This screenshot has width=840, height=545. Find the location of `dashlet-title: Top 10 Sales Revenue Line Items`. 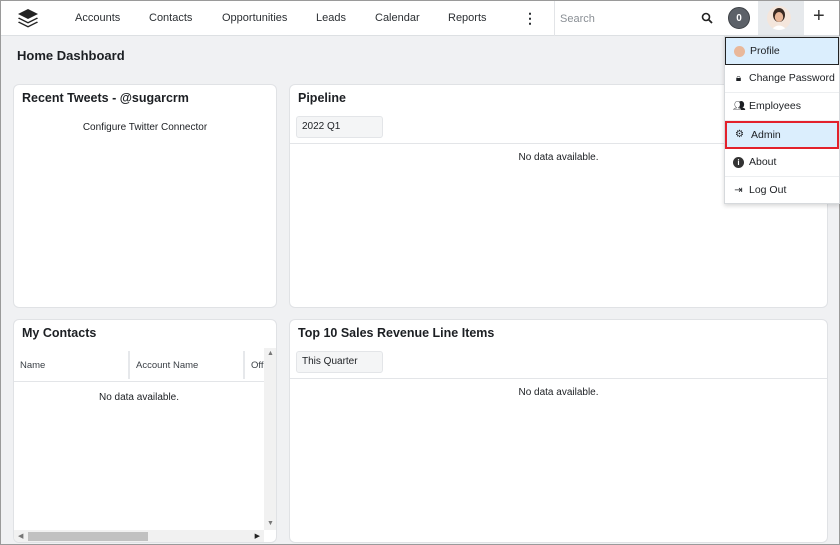

dashlet-title: Top 10 Sales Revenue Line Items is located at coordinates (396, 333).